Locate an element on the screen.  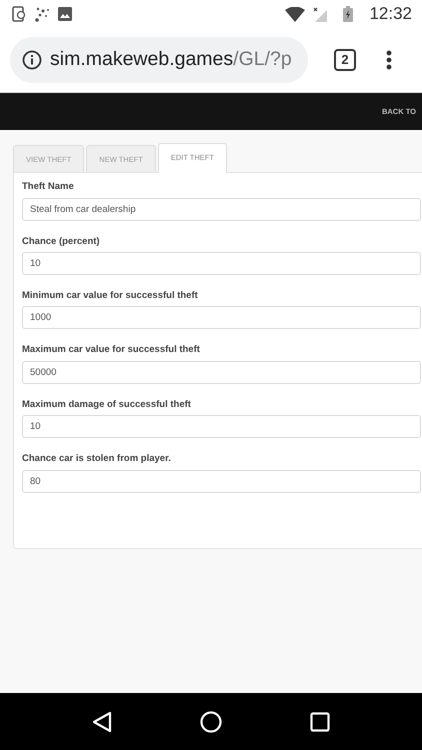
menu-icon is located at coordinates (389, 60).